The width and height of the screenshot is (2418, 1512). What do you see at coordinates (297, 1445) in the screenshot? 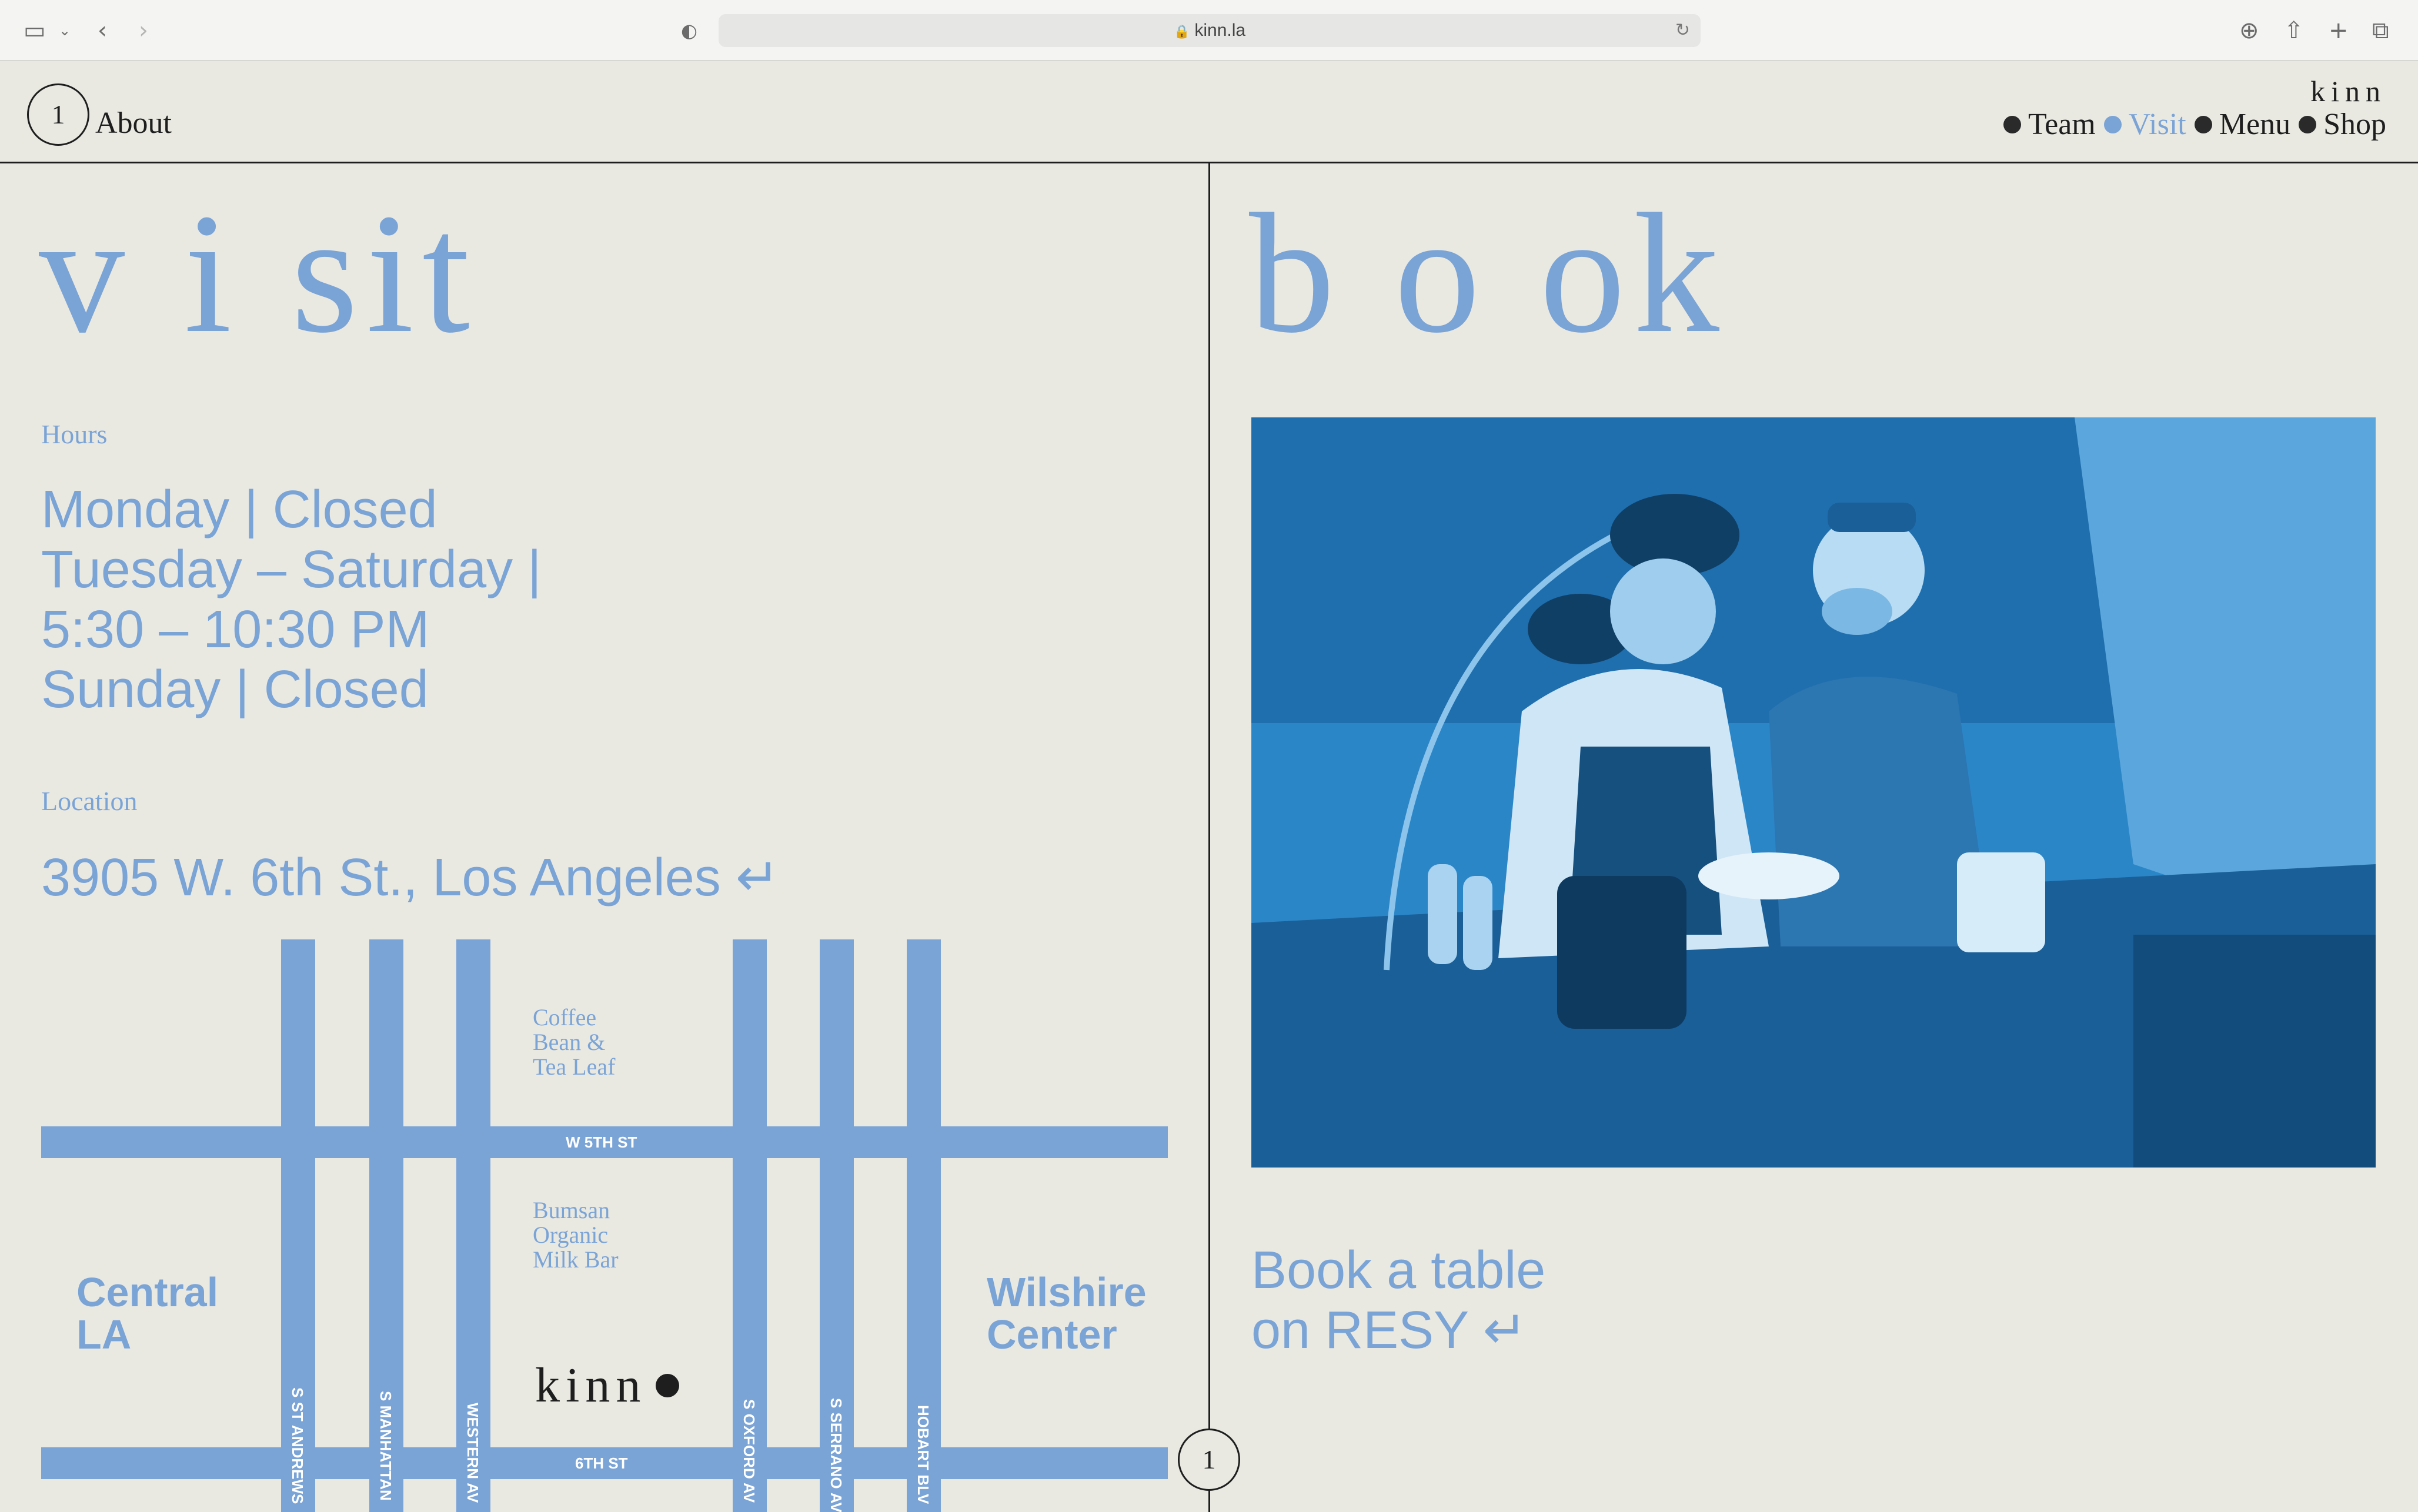
I see `street-label-s-st-andrews: S ST ANDREWS` at bounding box center [297, 1445].